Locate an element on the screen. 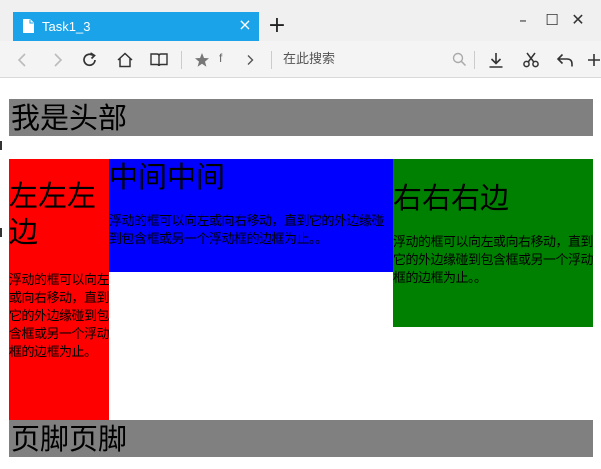 Image resolution: width=601 pixels, height=469 pixels. page-footer-title: 页脚页脚 is located at coordinates (69, 439).